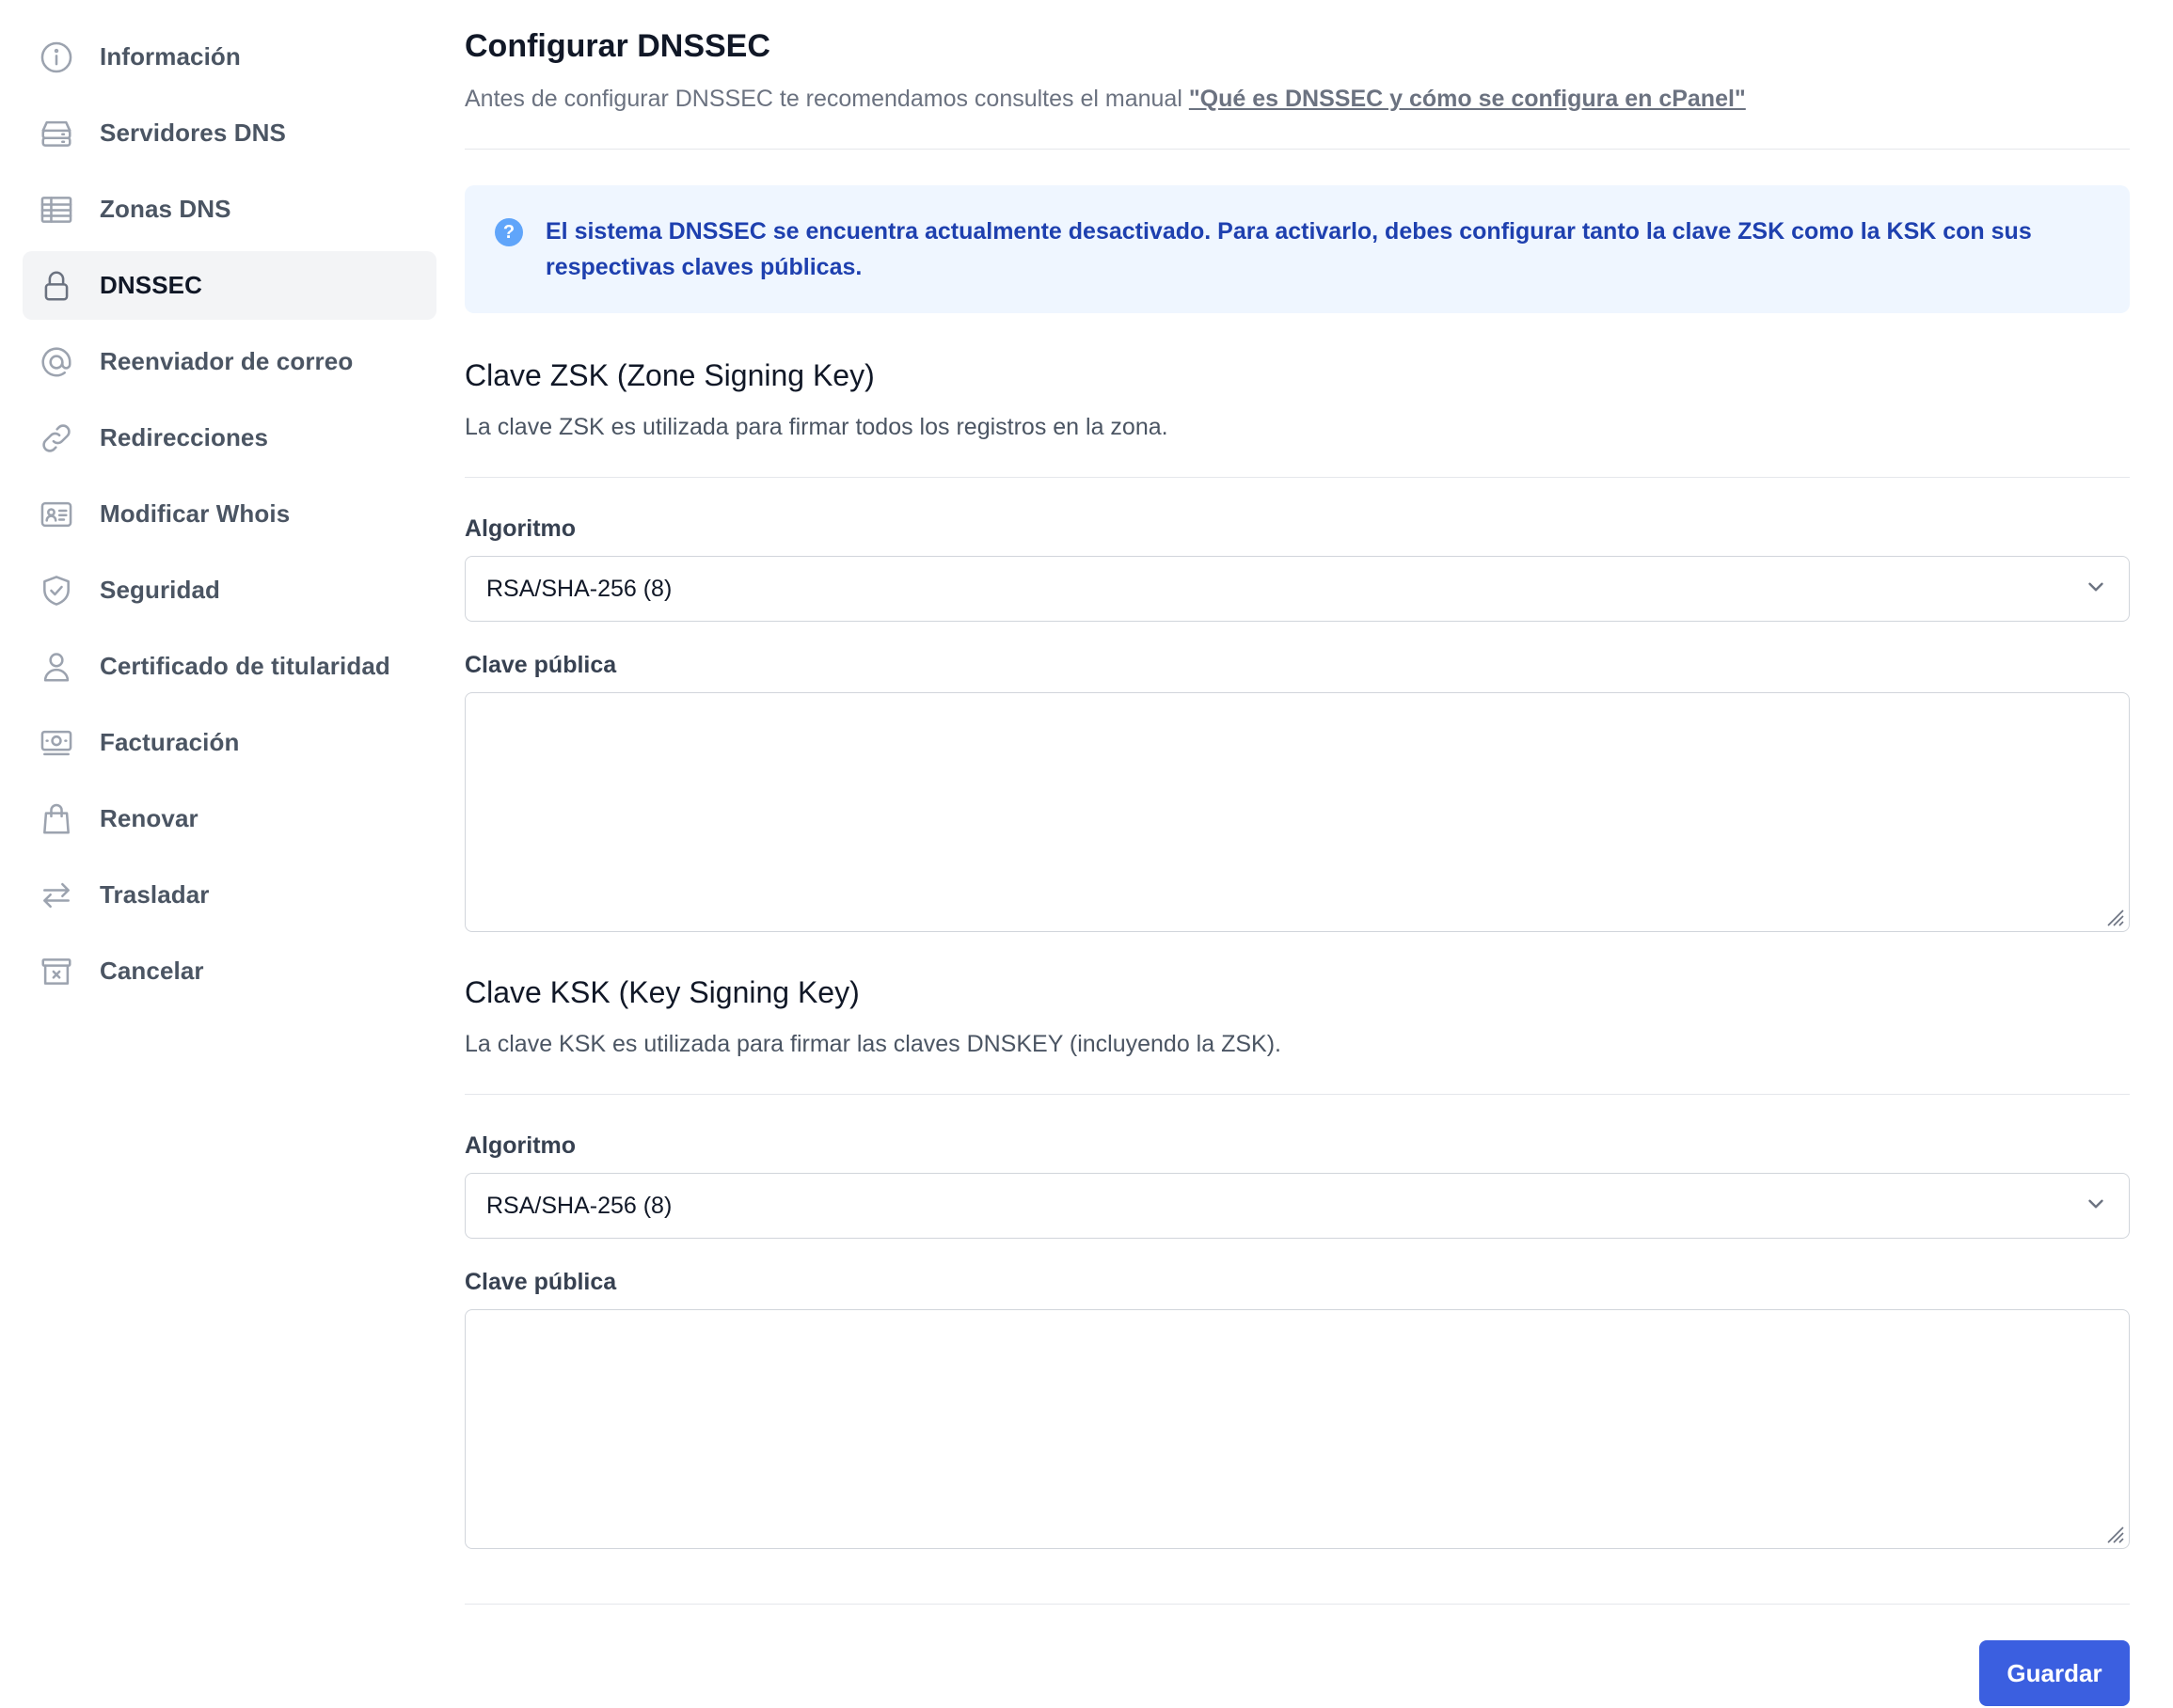 This screenshot has height=1708, width=2173. I want to click on sidebar-item-label: Modificar Whois, so click(195, 513).